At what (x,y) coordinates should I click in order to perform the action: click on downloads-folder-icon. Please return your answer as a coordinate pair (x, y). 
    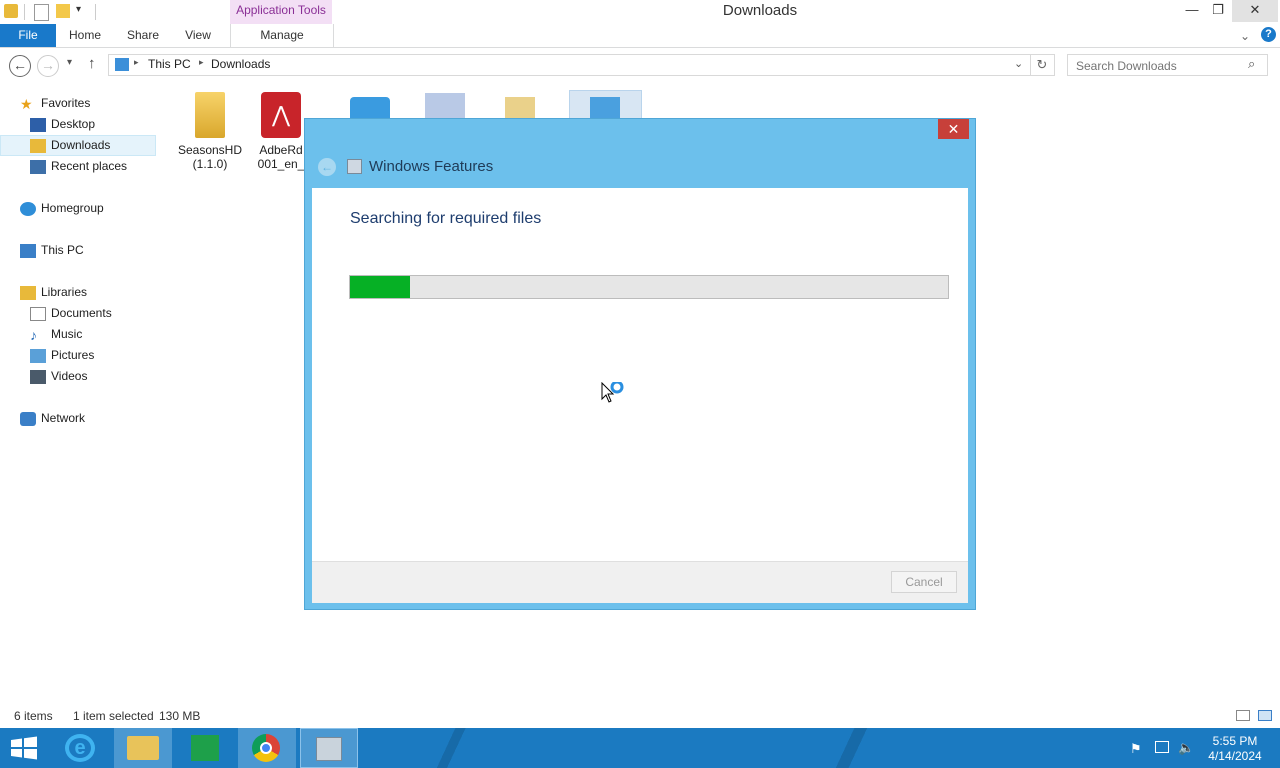
    Looking at the image, I should click on (122, 64).